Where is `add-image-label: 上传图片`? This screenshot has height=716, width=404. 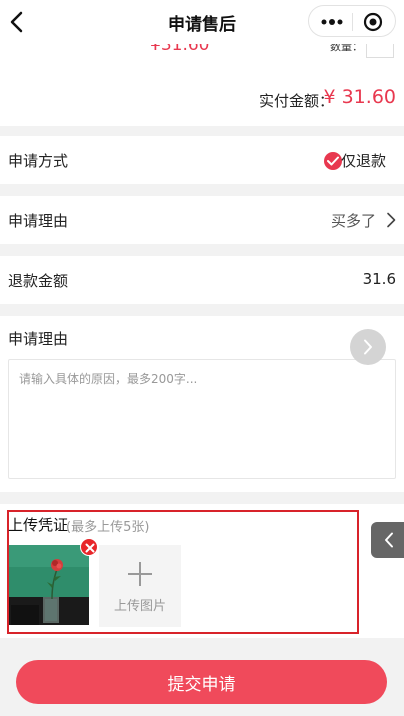
add-image-label: 上传图片 is located at coordinates (139, 606).